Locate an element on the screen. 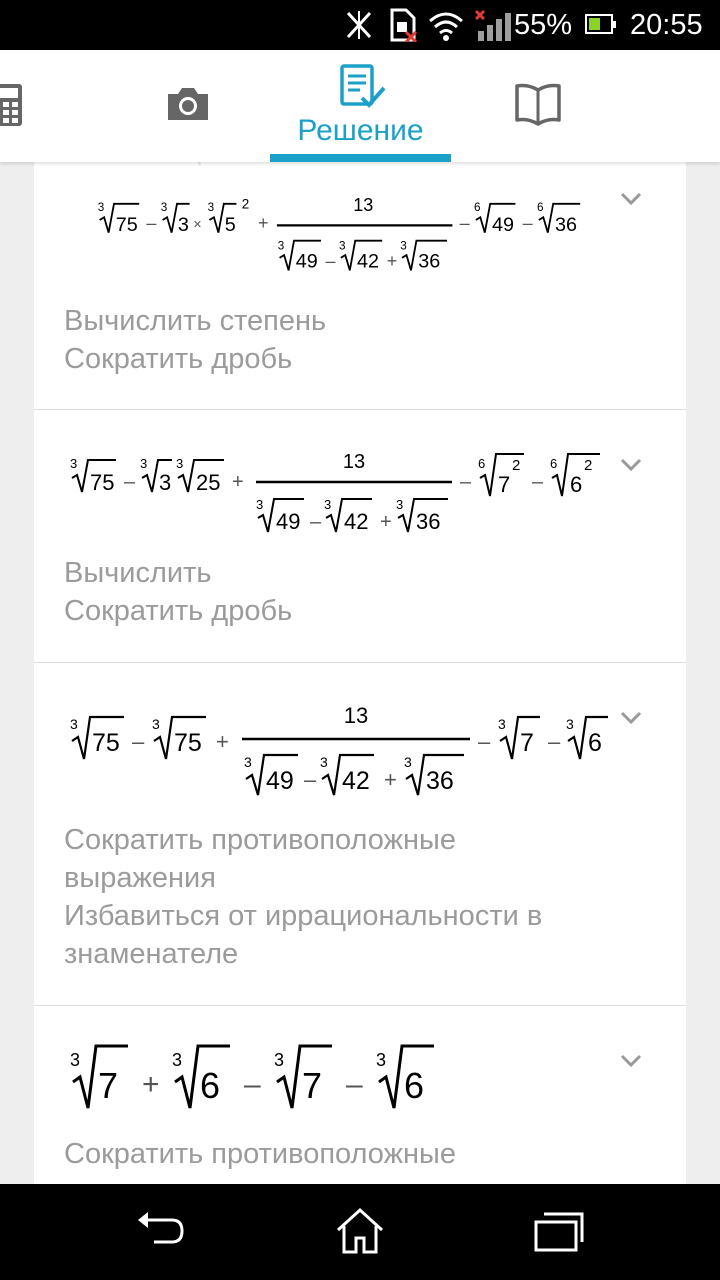 The width and height of the screenshot is (720, 1280). signal-icon is located at coordinates (492, 25).